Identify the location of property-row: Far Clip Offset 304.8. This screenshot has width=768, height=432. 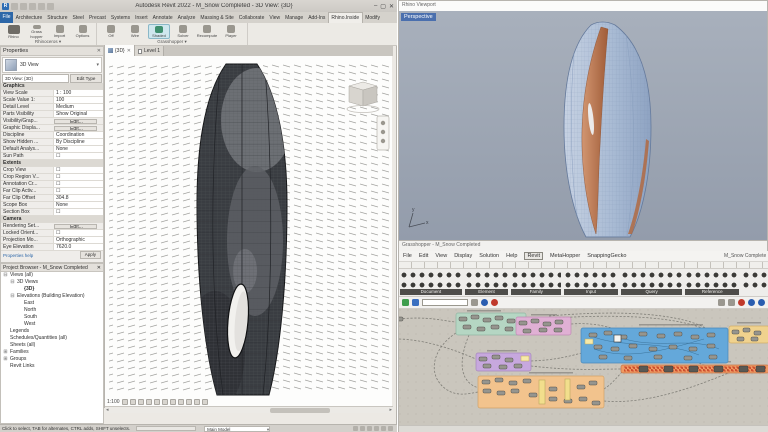
(52, 198).